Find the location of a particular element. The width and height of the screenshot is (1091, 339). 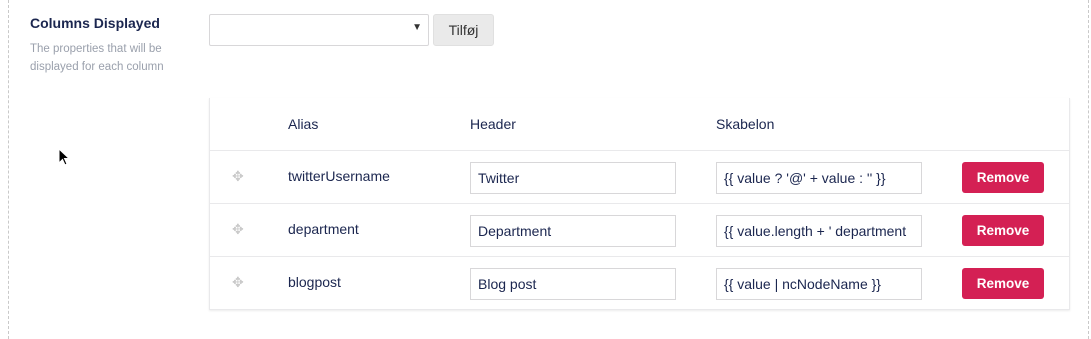

template-input: {{ value ? '@' + value : '' }} is located at coordinates (819, 178).